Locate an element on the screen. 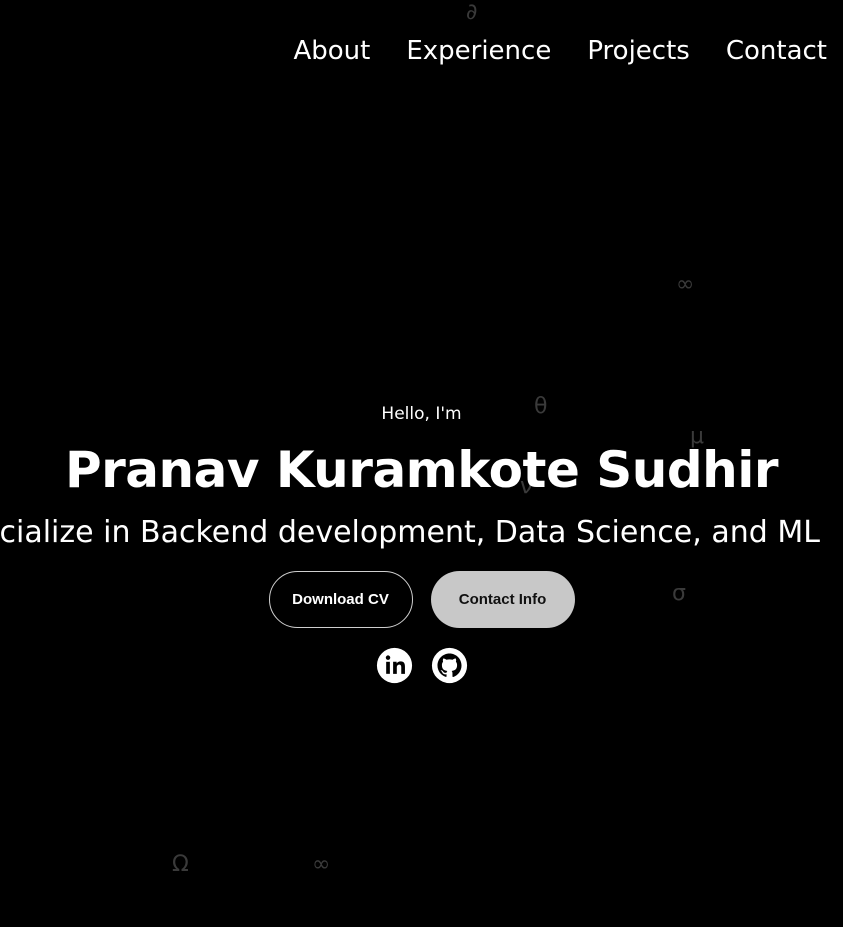 This screenshot has height=927, width=843. nav-link-contact: Contact is located at coordinates (776, 51).